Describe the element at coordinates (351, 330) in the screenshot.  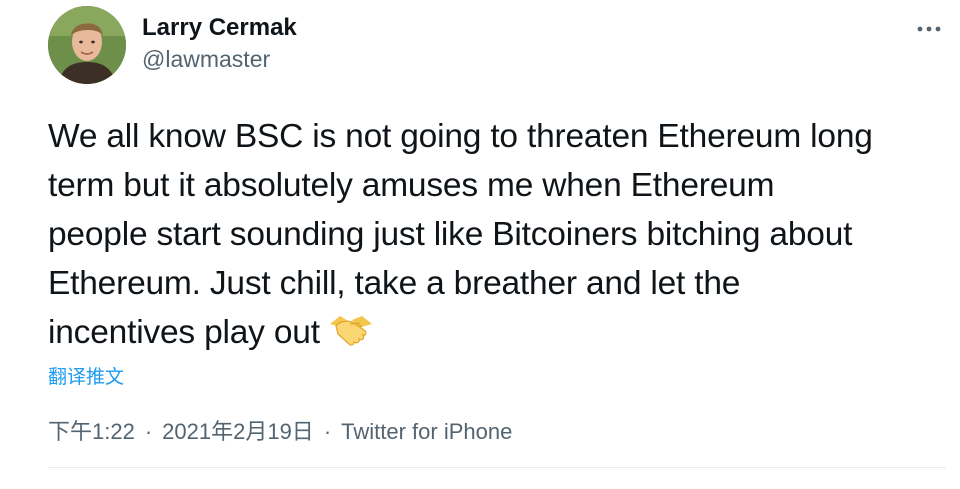
I see `handshake-emoji` at that location.